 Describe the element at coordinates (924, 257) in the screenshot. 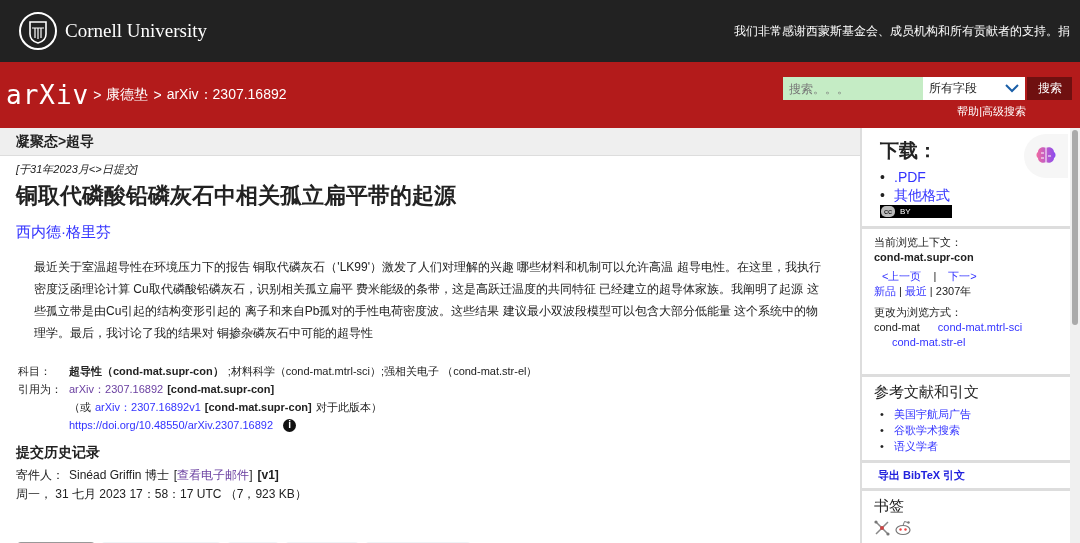

I see `browse-context: cond-mat.supr-con` at that location.